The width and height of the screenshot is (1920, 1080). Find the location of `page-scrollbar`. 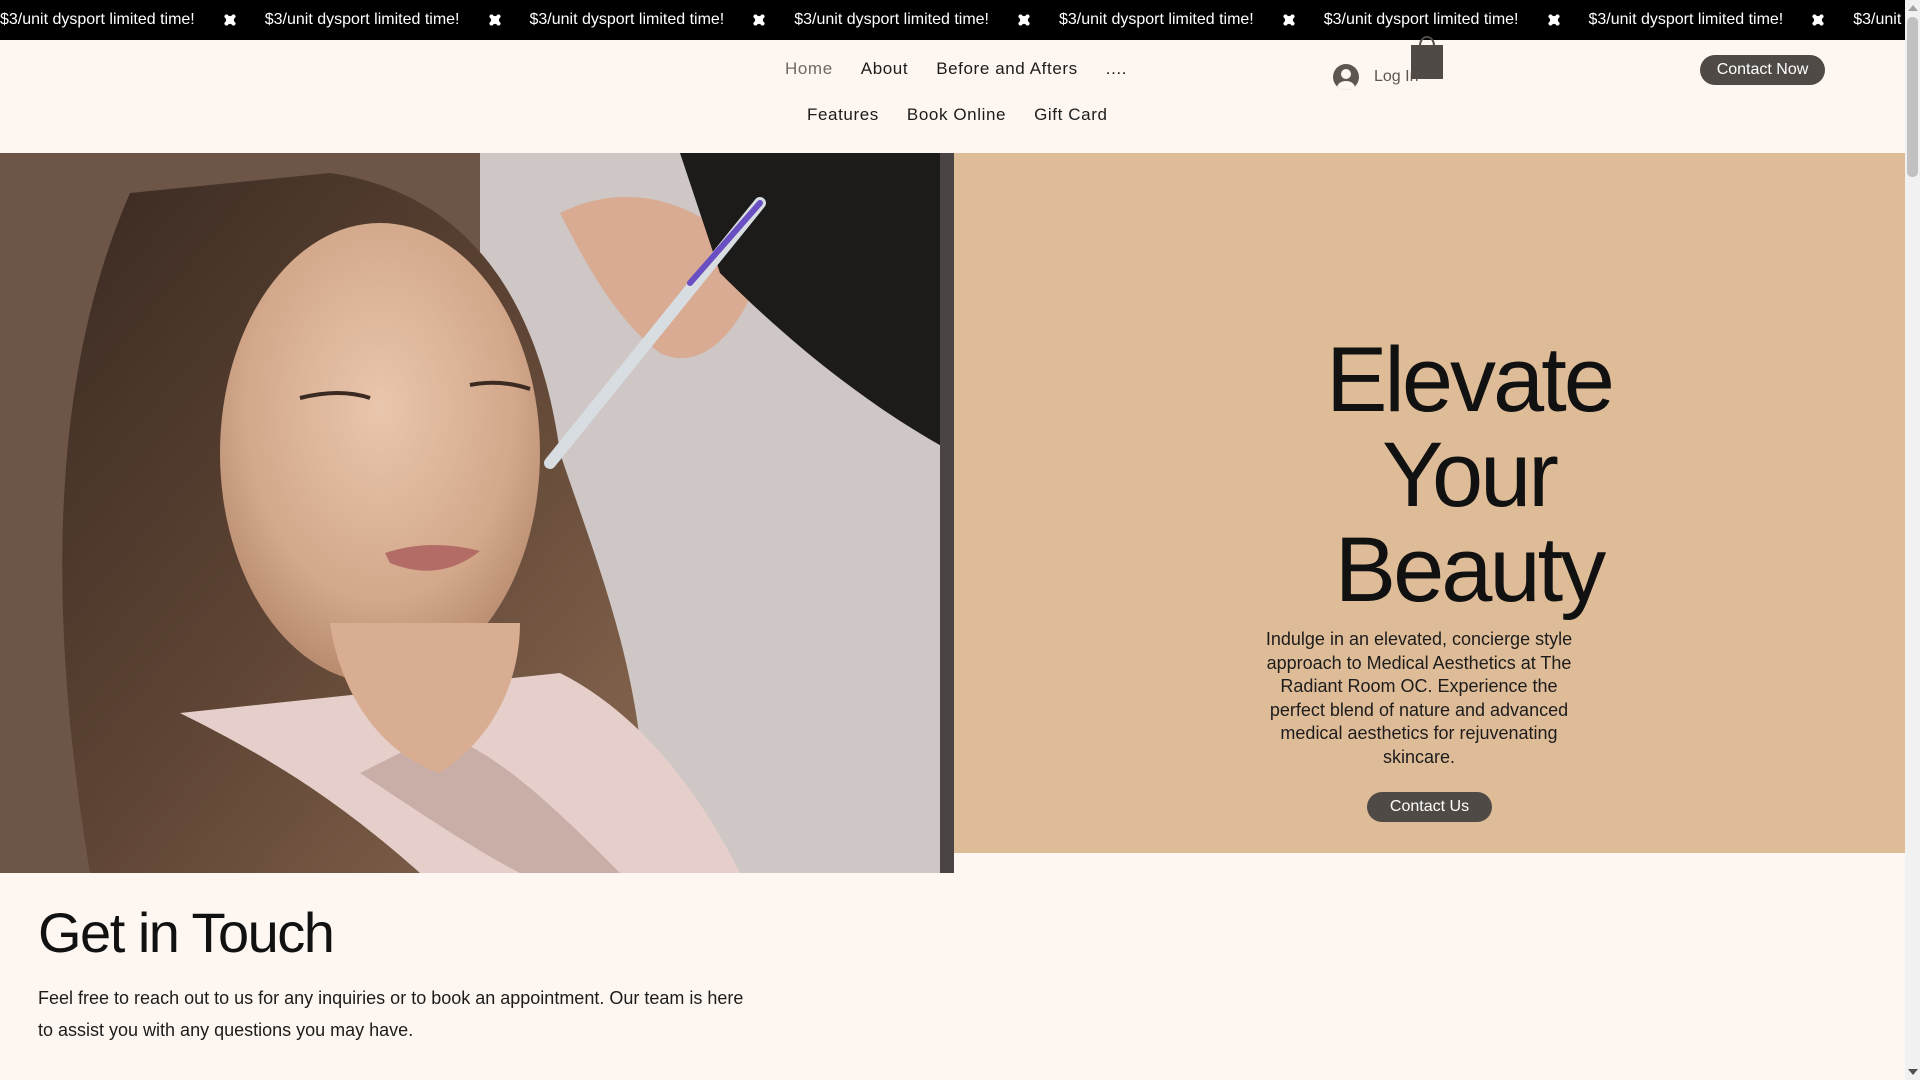

page-scrollbar is located at coordinates (1912, 540).